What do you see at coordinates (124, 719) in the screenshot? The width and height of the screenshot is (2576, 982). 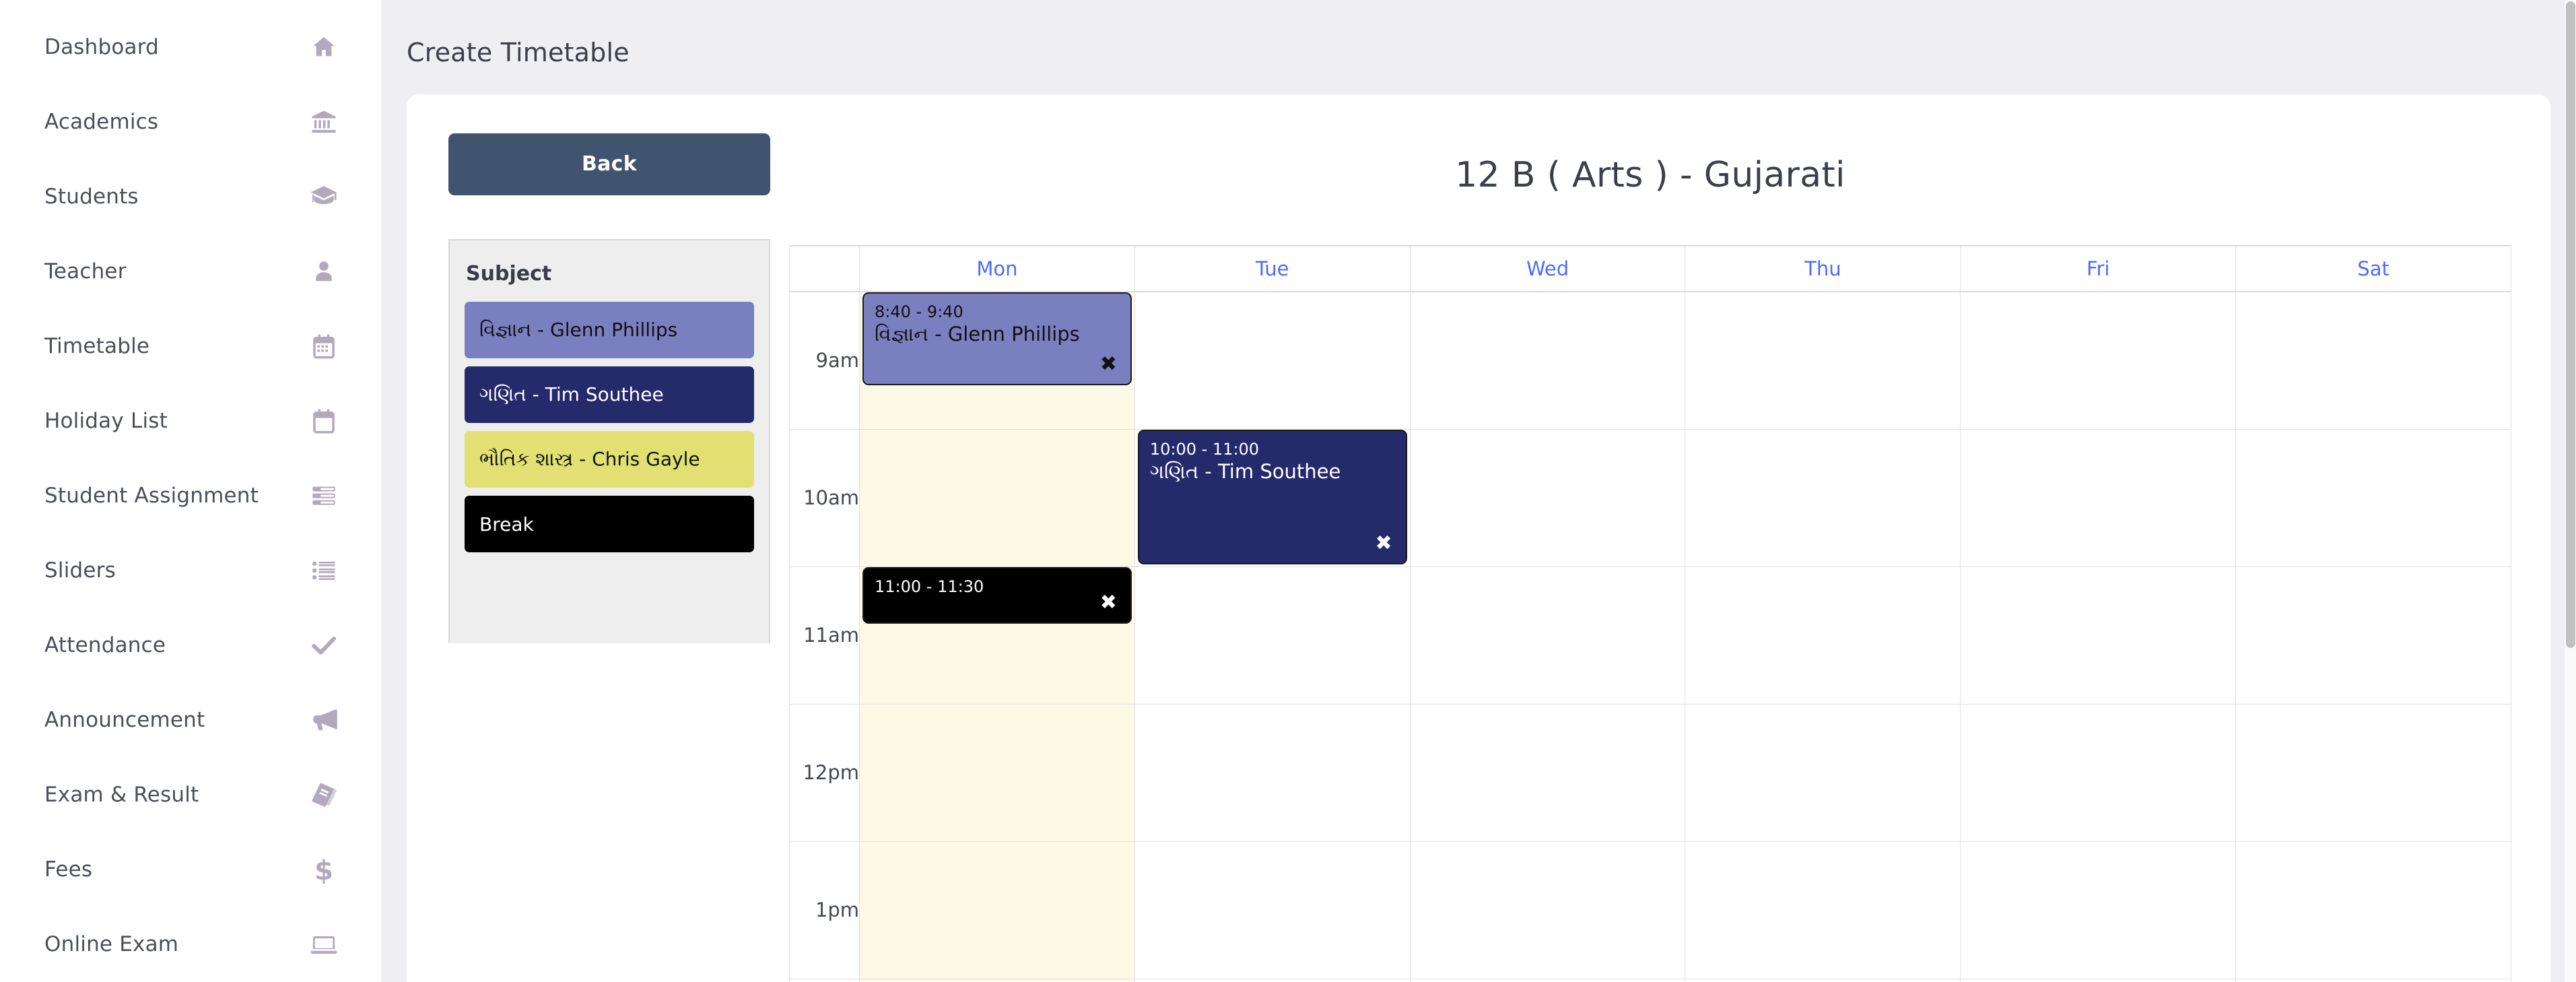 I see `sidebar-item-label: Announcement` at bounding box center [124, 719].